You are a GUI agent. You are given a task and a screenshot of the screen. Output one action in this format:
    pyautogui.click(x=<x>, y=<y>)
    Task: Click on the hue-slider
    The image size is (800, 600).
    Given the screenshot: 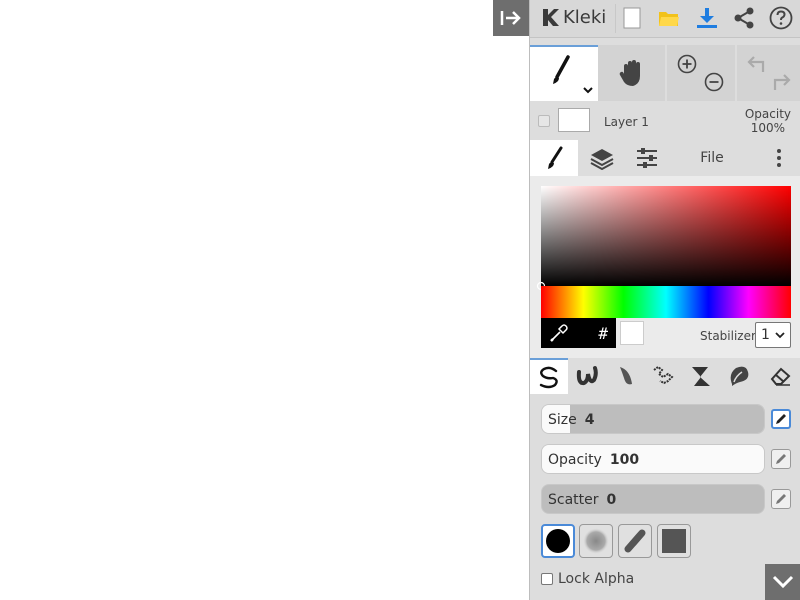 What is the action you would take?
    pyautogui.click(x=666, y=302)
    